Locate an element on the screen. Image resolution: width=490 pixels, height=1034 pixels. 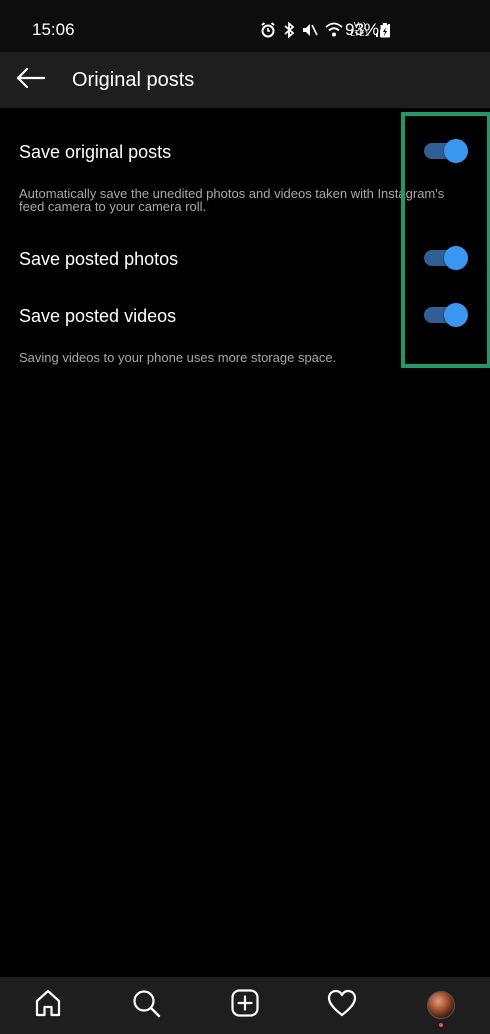
search-icon is located at coordinates (146, 1005).